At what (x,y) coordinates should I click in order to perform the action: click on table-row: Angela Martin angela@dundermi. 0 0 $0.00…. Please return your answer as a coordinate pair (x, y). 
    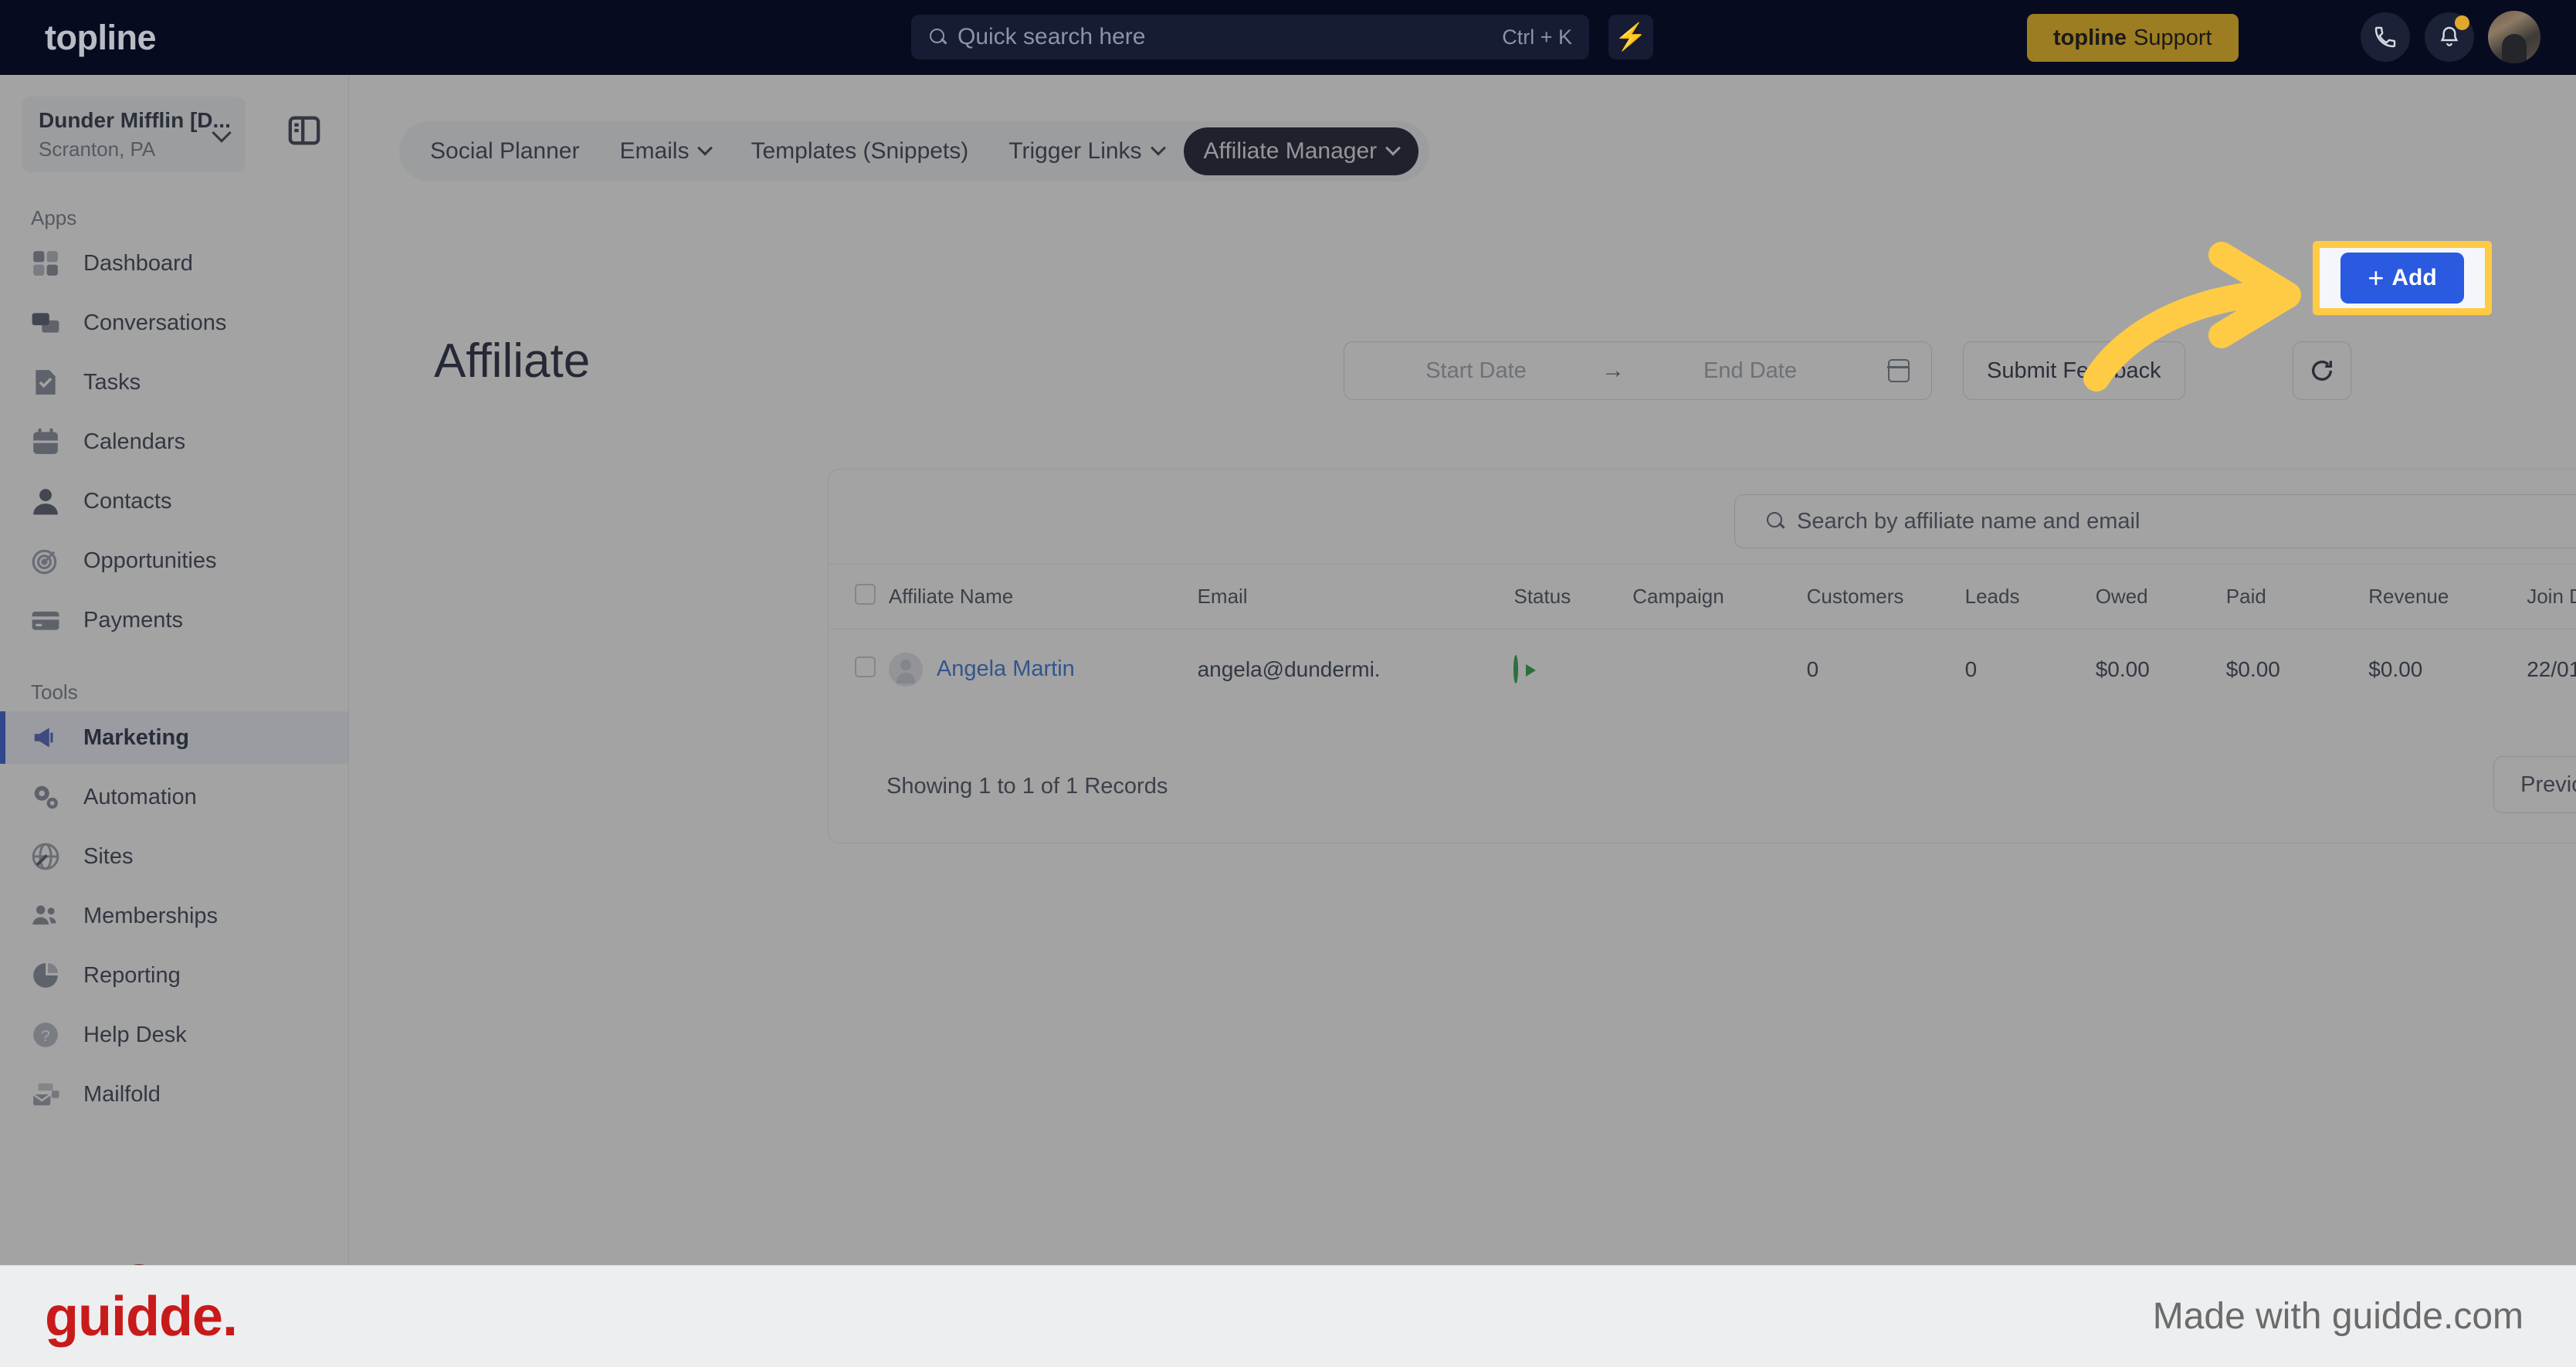
    Looking at the image, I should click on (1702, 669).